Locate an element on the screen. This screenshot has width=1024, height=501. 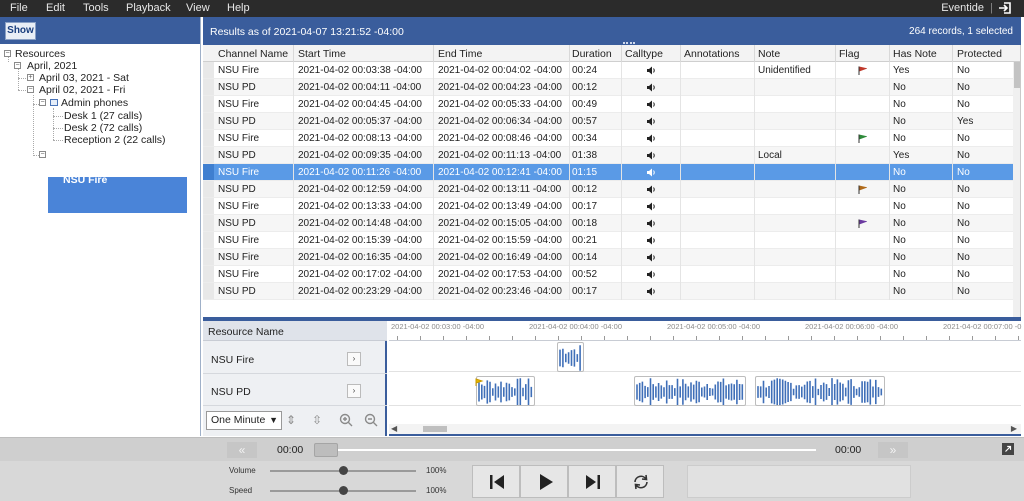
menu-file: File is located at coordinates (19, 8).